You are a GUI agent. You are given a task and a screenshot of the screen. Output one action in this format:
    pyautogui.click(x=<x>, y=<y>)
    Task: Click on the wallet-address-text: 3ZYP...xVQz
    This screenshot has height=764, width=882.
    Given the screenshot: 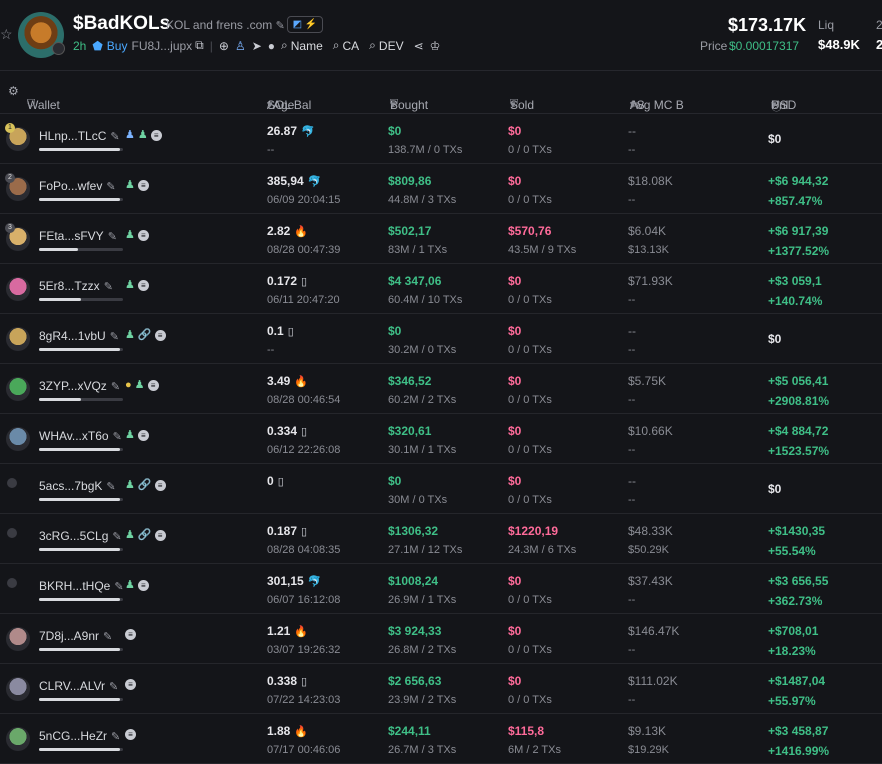 What is the action you would take?
    pyautogui.click(x=73, y=386)
    